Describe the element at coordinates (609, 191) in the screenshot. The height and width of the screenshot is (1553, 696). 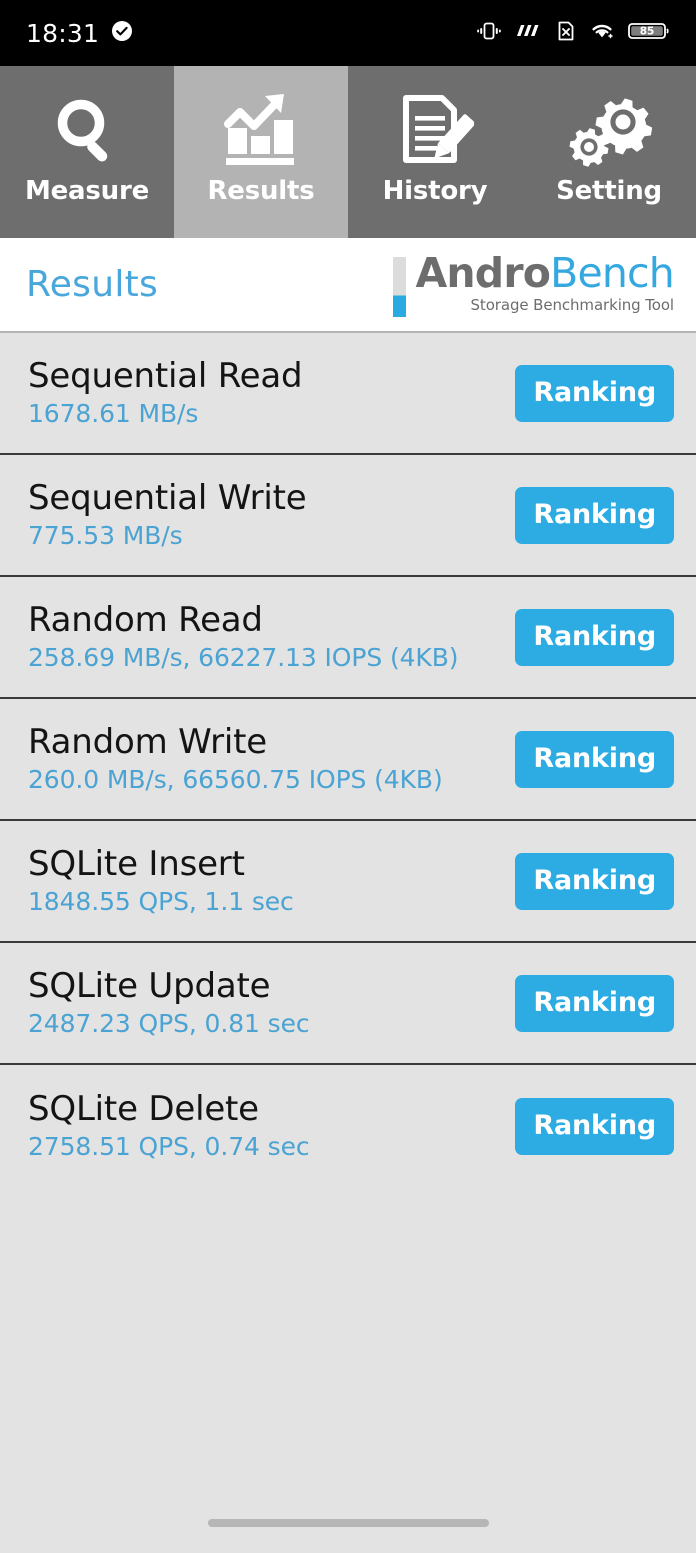
I see `tab-setting-label: Setting` at that location.